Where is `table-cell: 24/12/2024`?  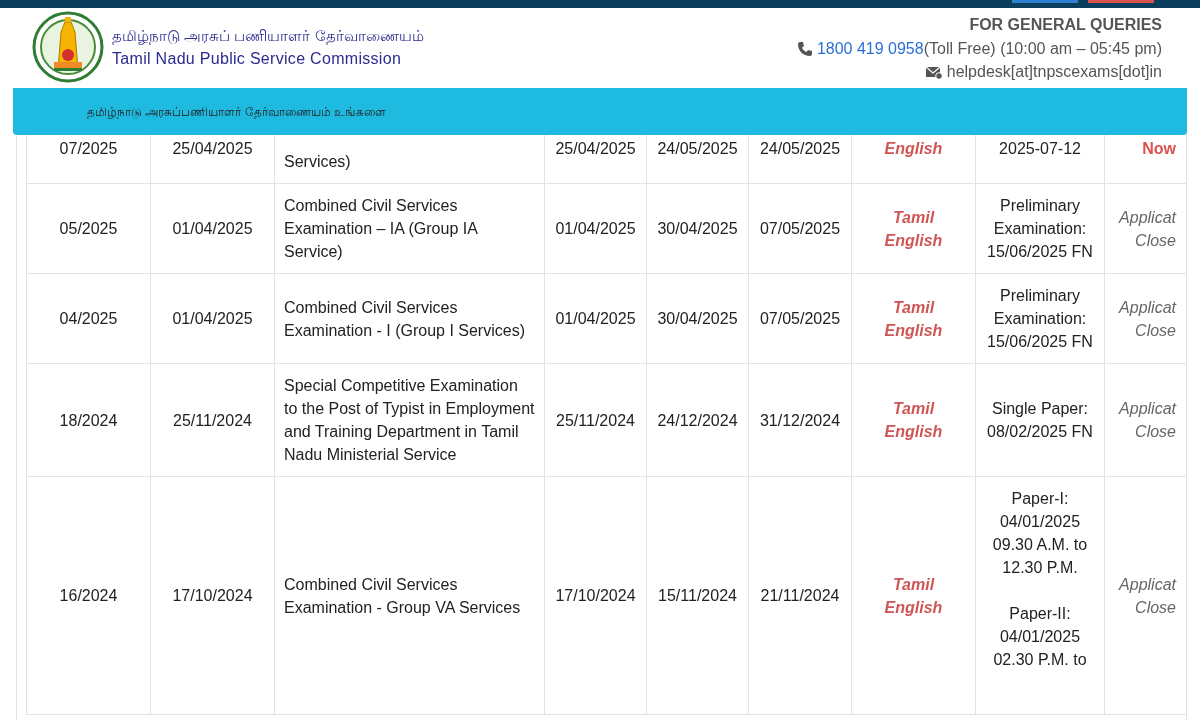
table-cell: 24/12/2024 is located at coordinates (697, 420).